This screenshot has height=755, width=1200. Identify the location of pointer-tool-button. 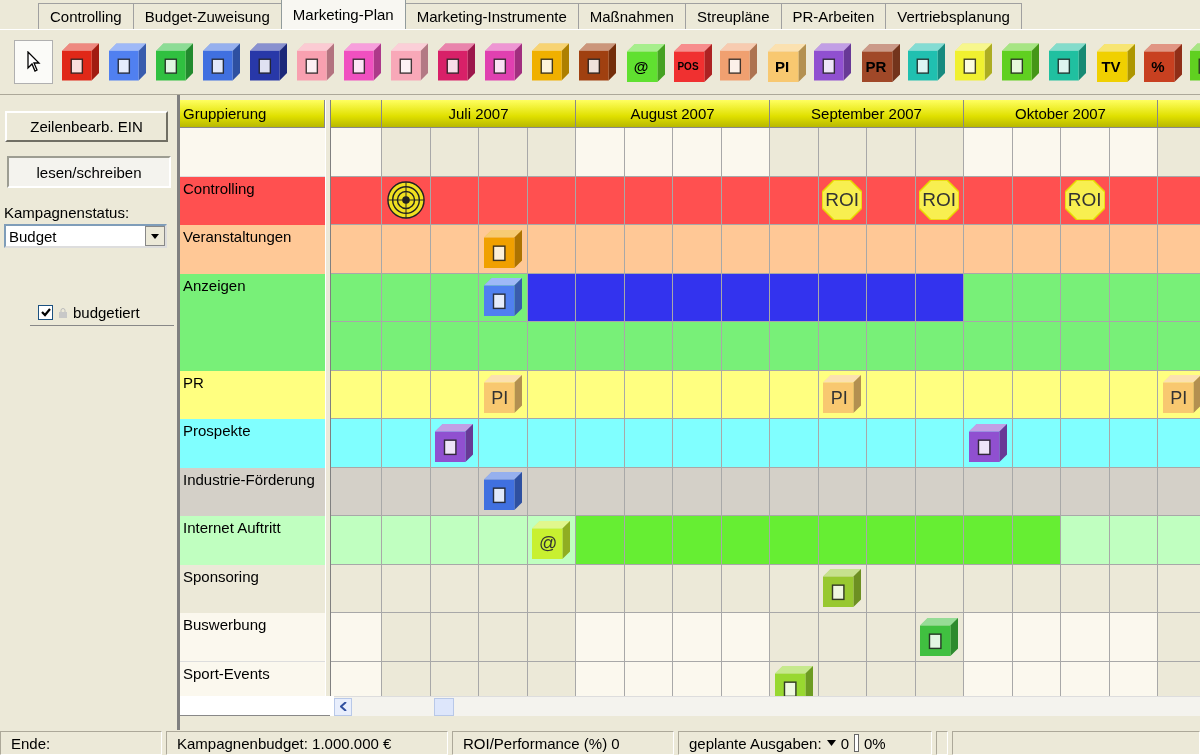
(33, 62).